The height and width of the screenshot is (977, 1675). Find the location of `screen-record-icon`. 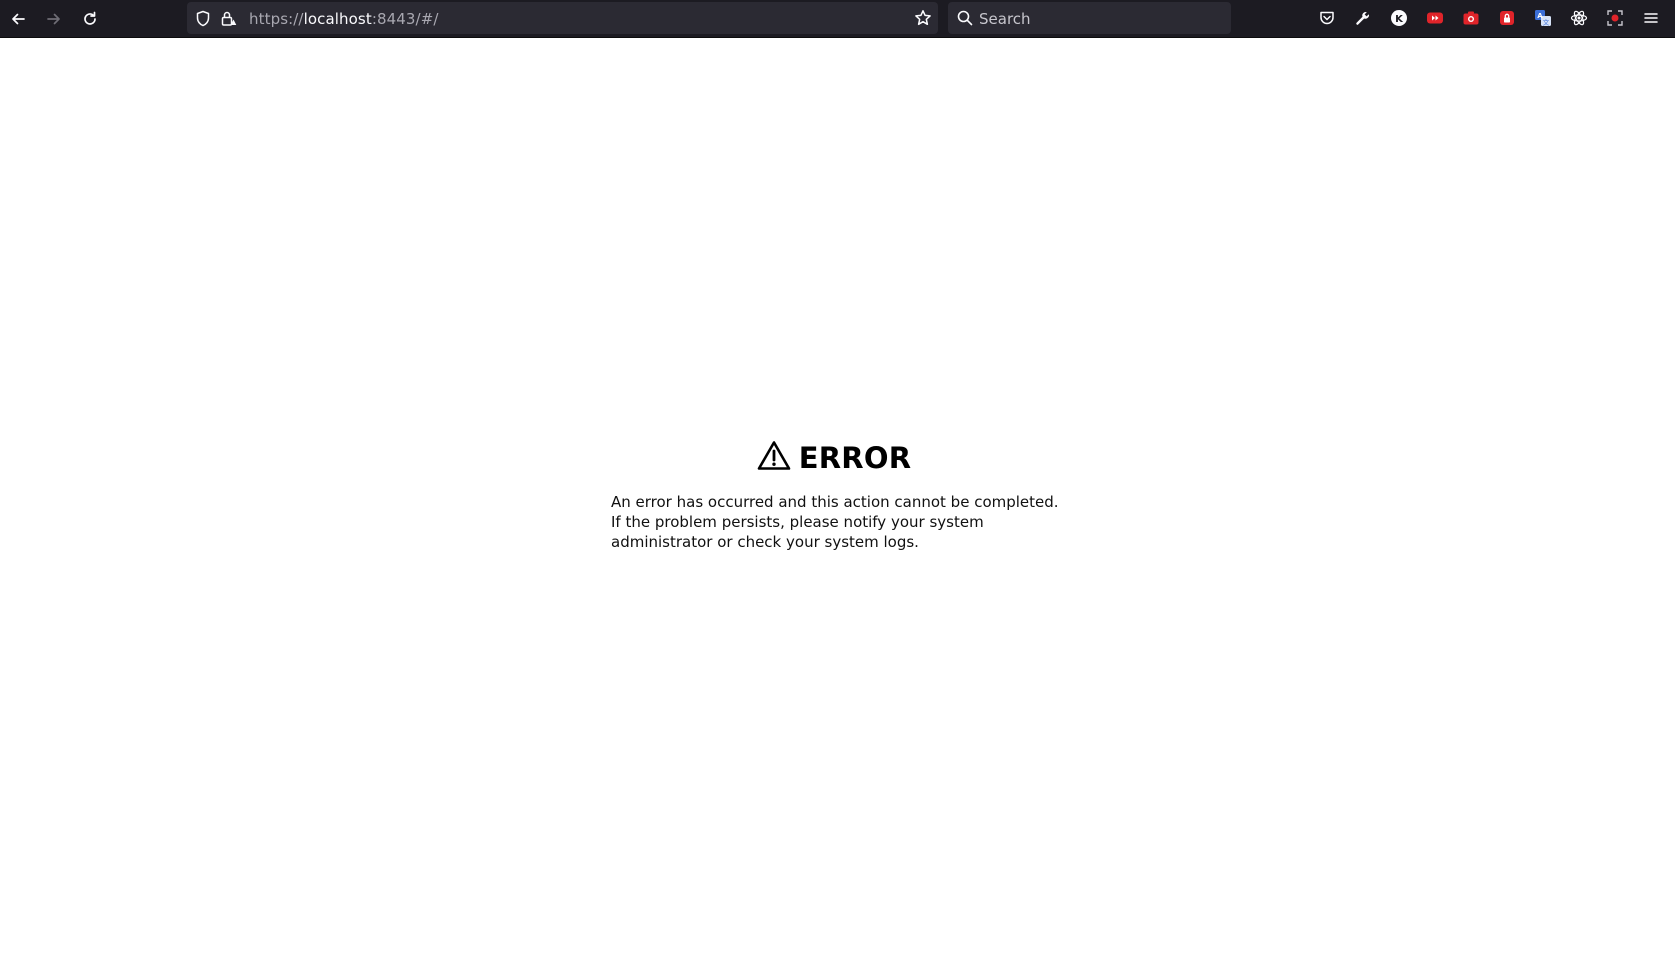

screen-record-icon is located at coordinates (1615, 18).